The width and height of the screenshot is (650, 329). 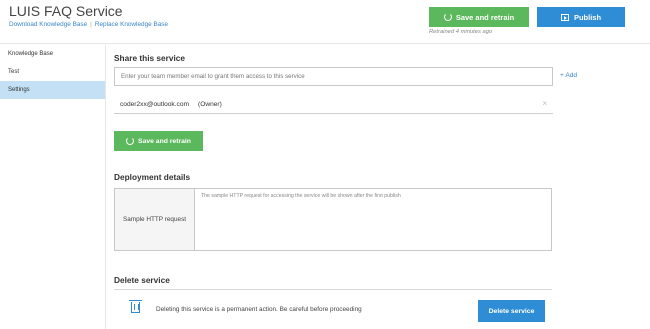 I want to click on divider, so click(x=333, y=289).